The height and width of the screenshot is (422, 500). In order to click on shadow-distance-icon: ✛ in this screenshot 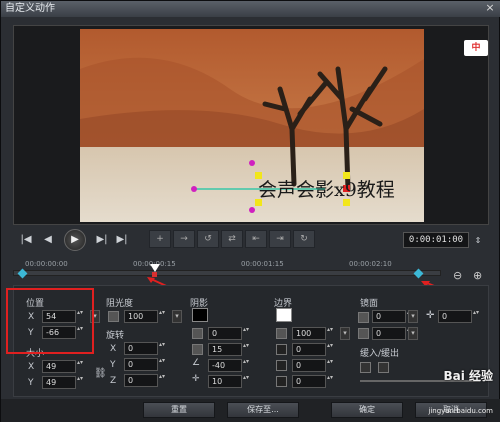, I will do `click(196, 379)`.